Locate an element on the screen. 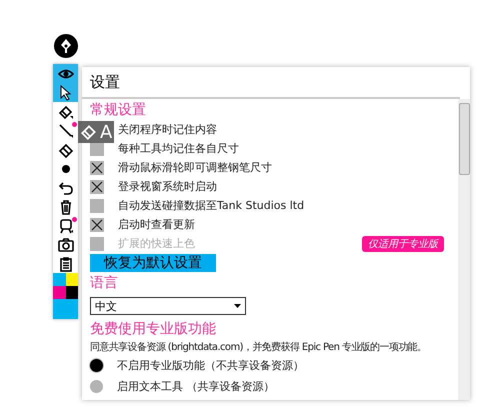  option-label: 启用文本工具 （共享设备资源） is located at coordinates (195, 386).